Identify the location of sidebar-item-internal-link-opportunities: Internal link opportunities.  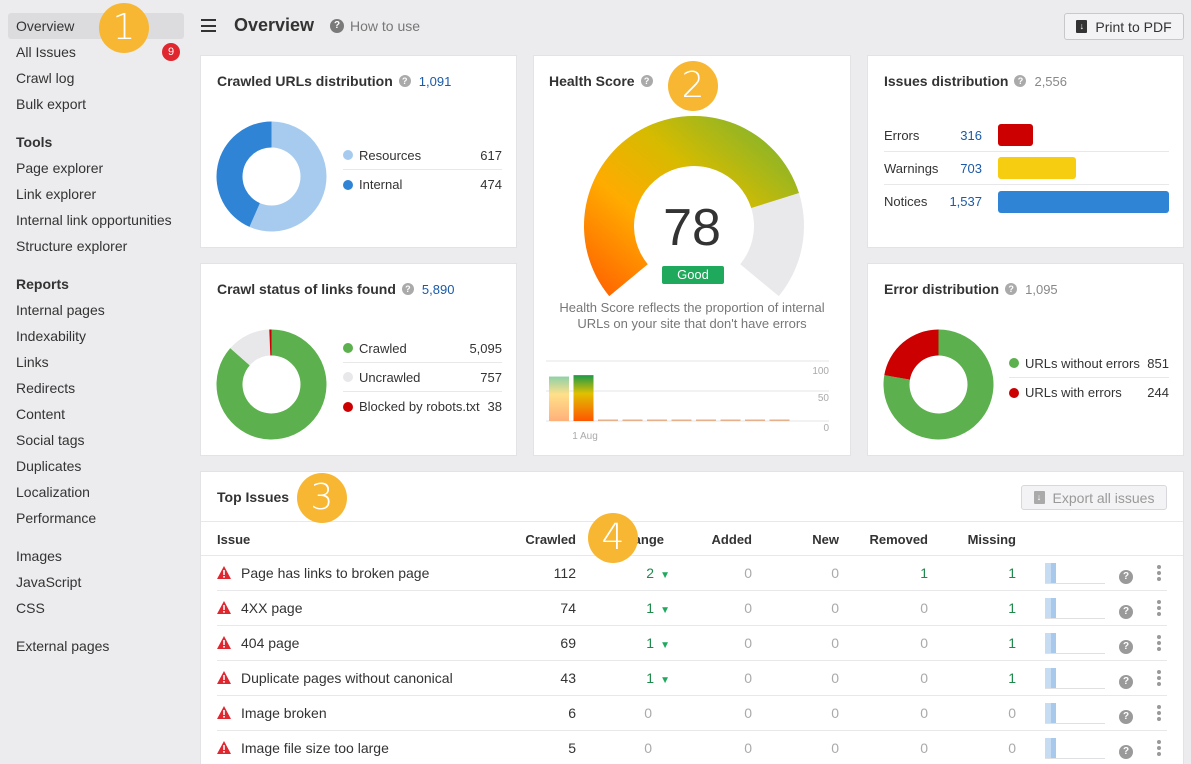
(96, 220).